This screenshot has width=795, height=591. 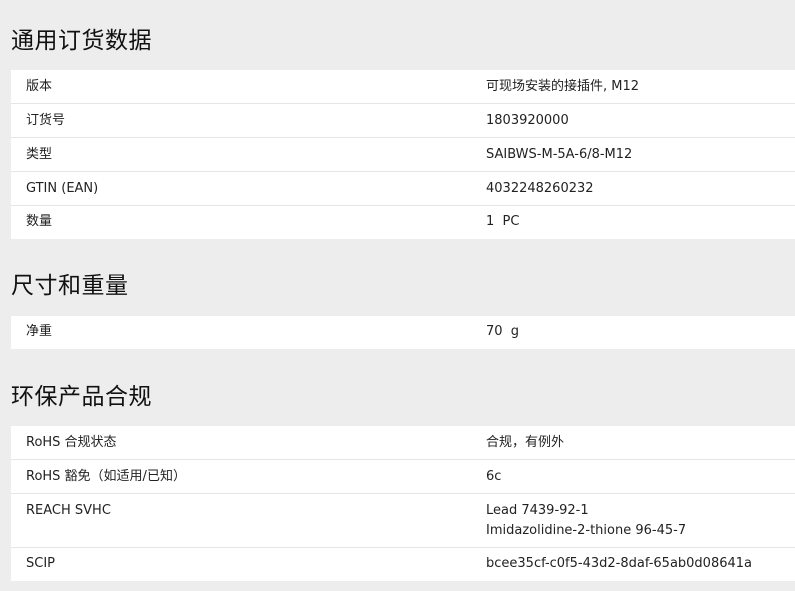 What do you see at coordinates (503, 331) in the screenshot?
I see `row-value-net-weight: 70 g` at bounding box center [503, 331].